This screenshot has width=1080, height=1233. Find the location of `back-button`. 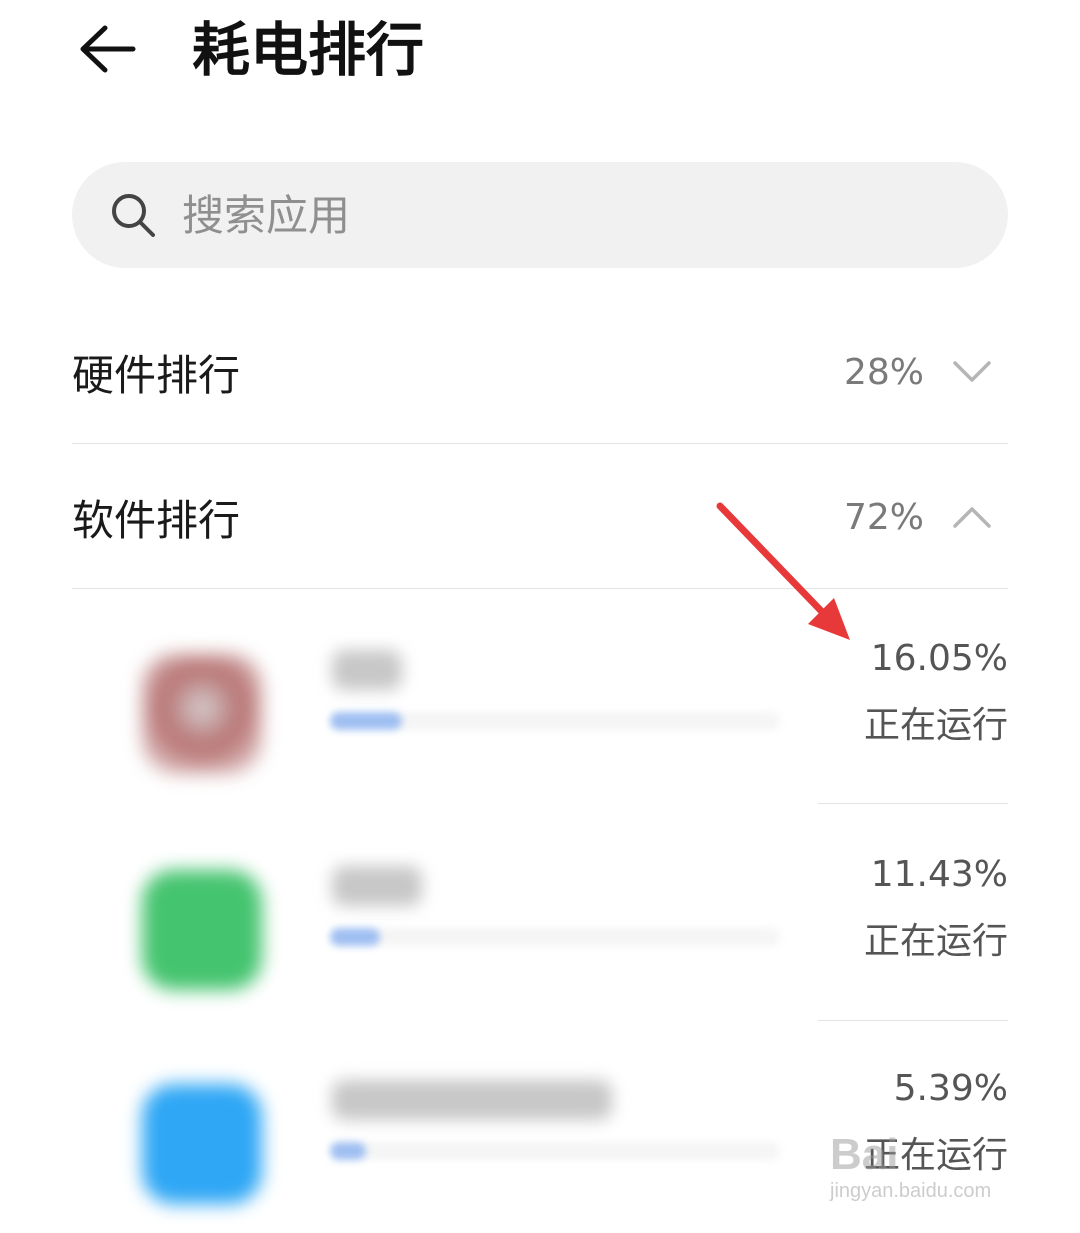

back-button is located at coordinates (107, 49).